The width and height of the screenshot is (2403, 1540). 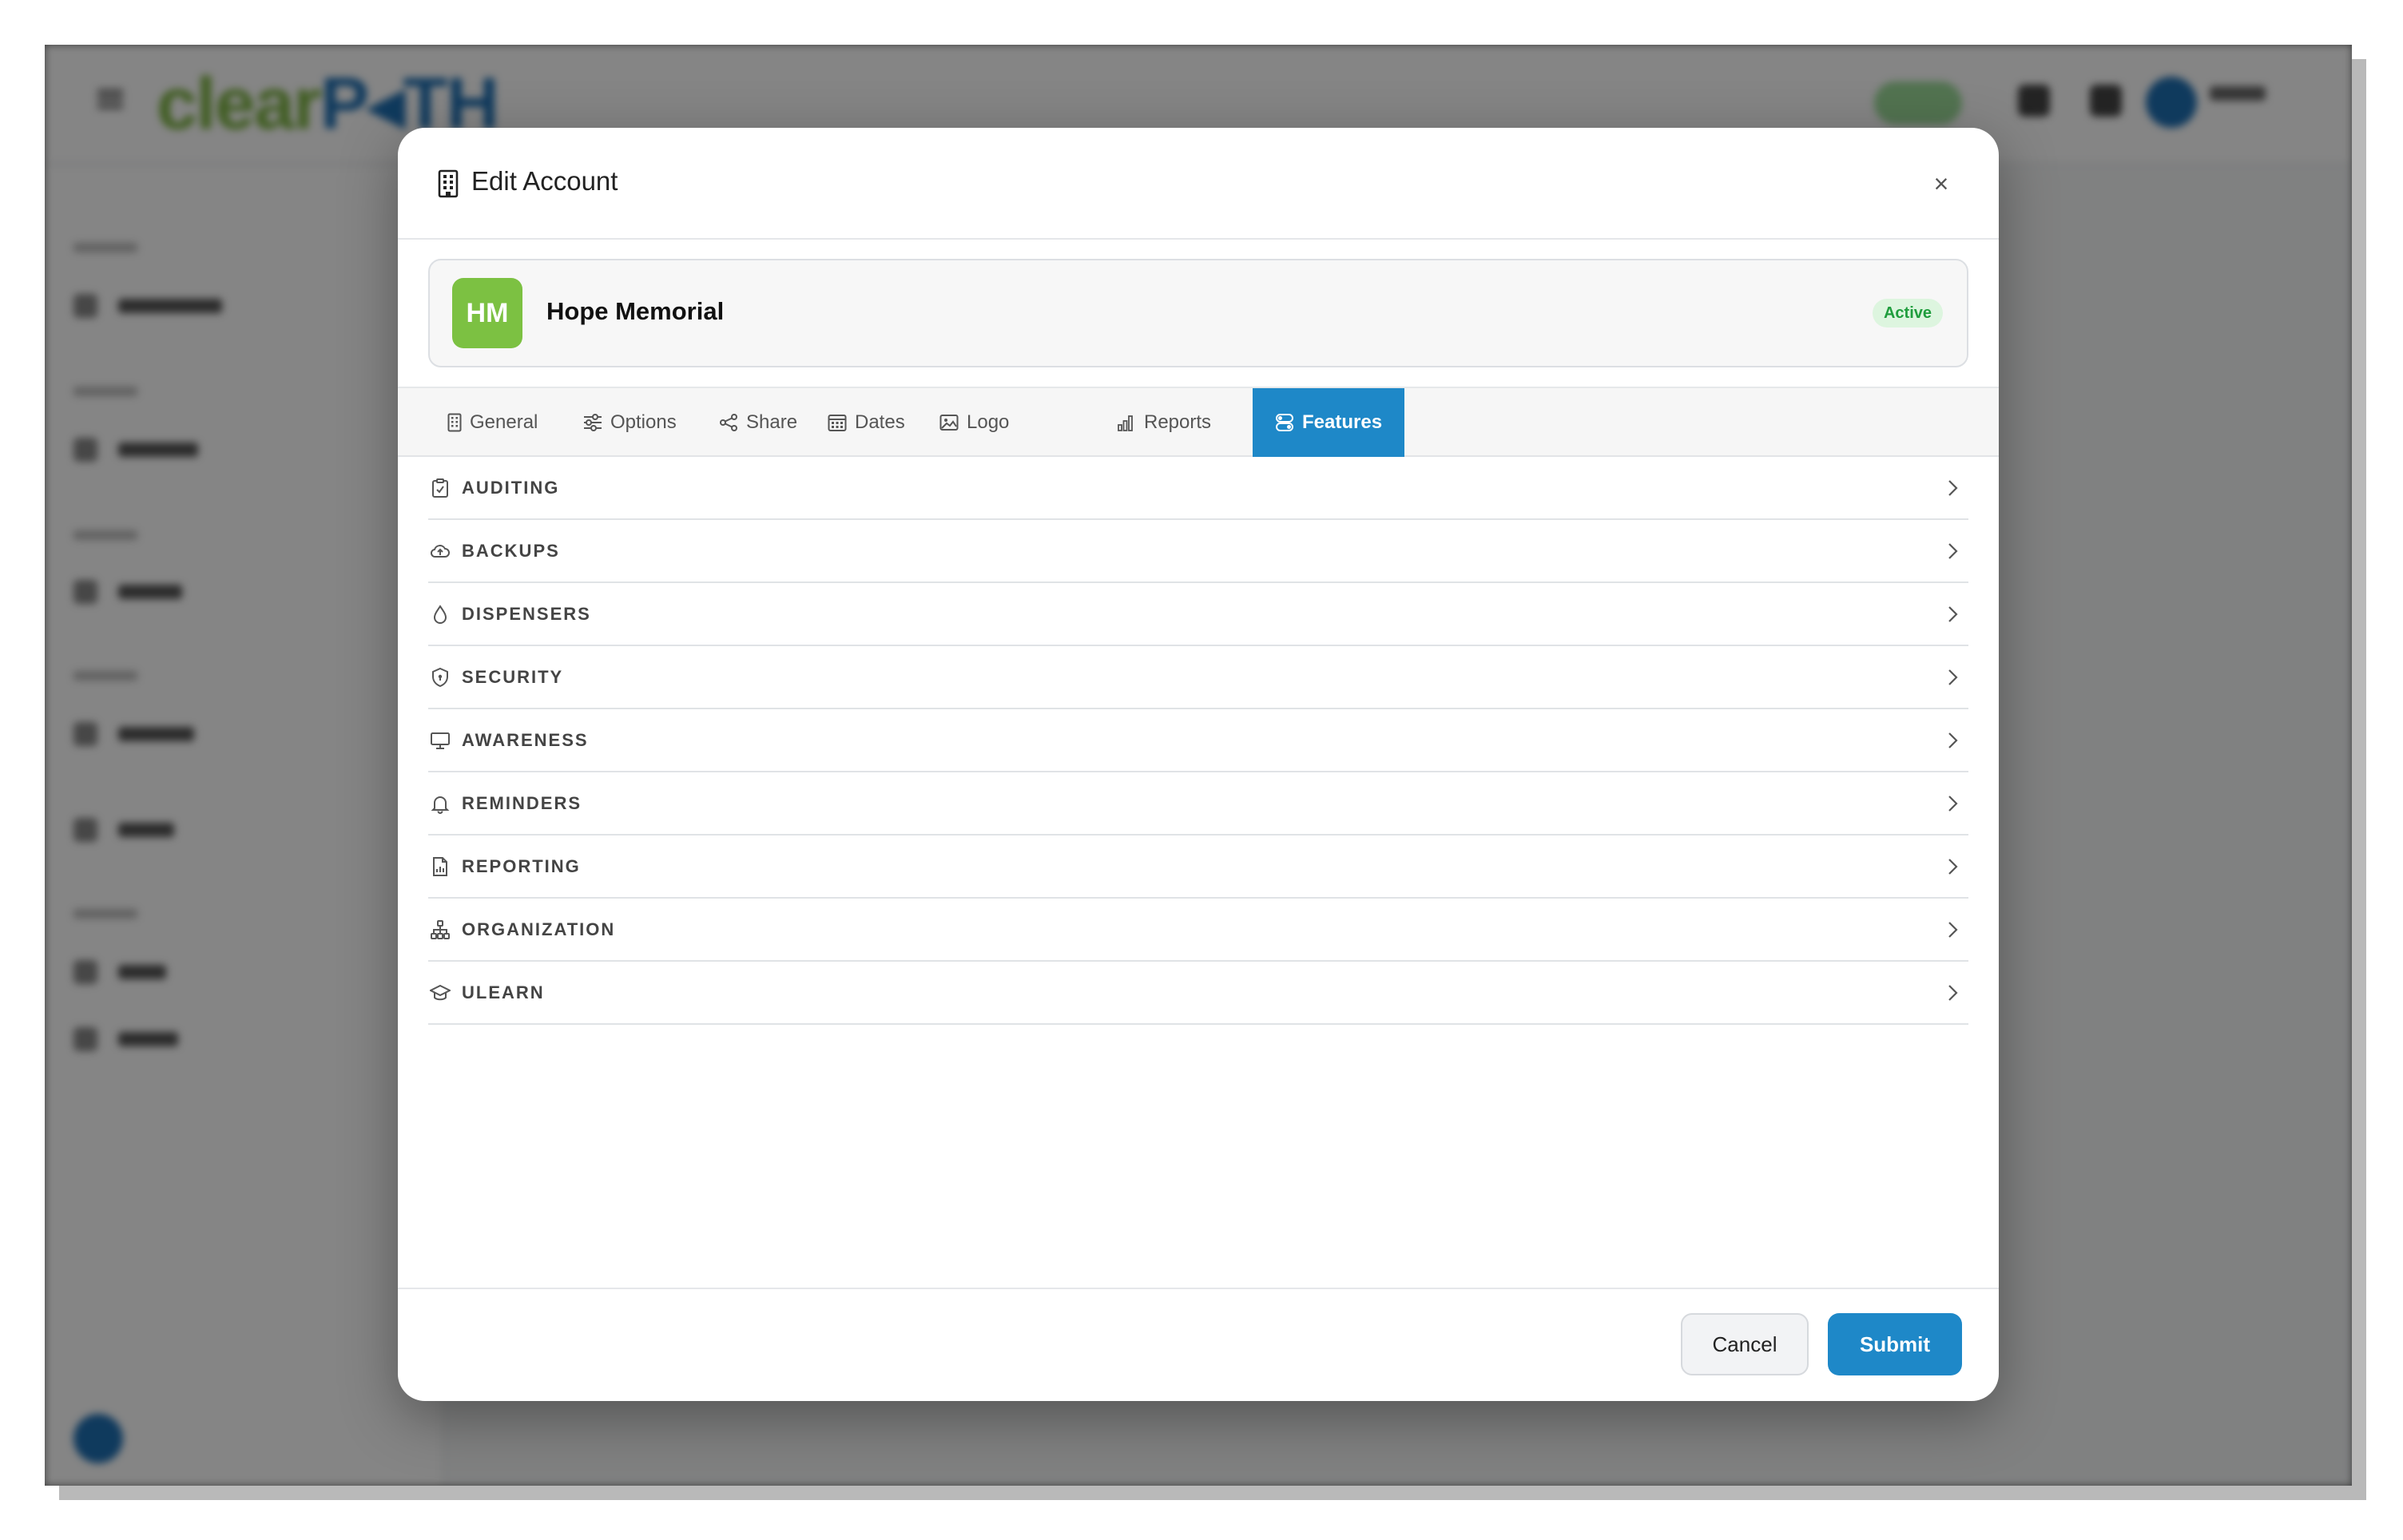 I want to click on toggles-icon, so click(x=1284, y=422).